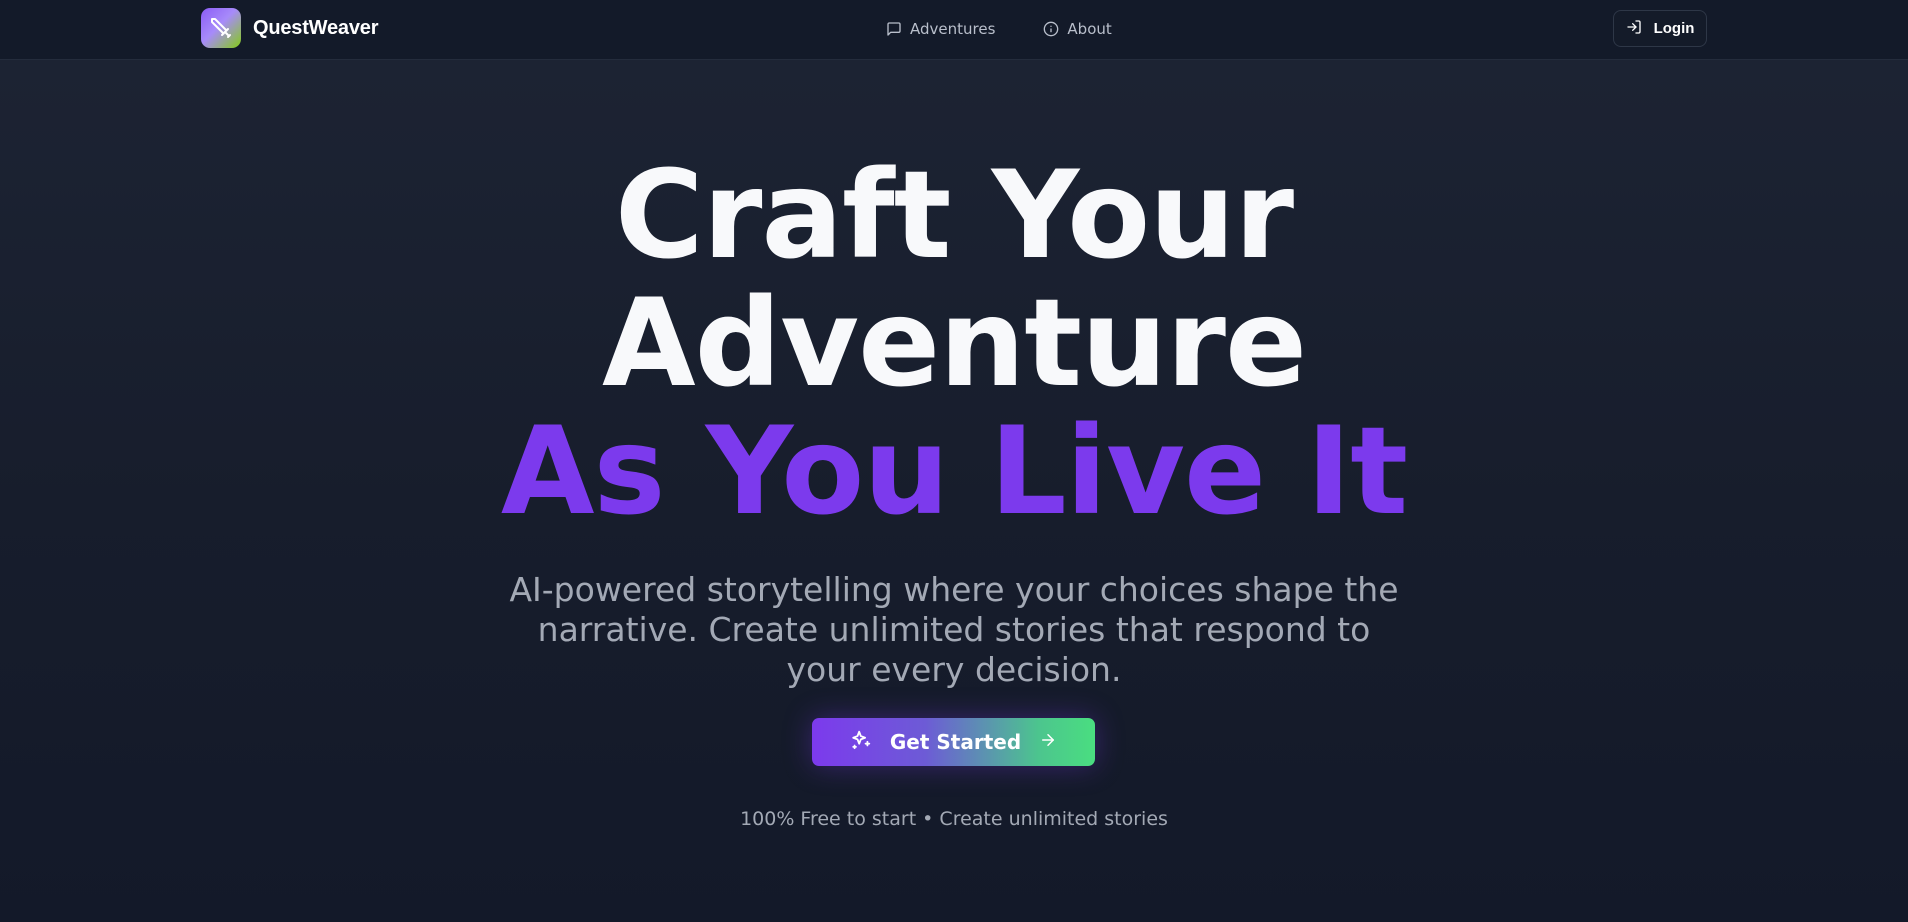  What do you see at coordinates (1634, 29) in the screenshot?
I see `login-arrow-icon` at bounding box center [1634, 29].